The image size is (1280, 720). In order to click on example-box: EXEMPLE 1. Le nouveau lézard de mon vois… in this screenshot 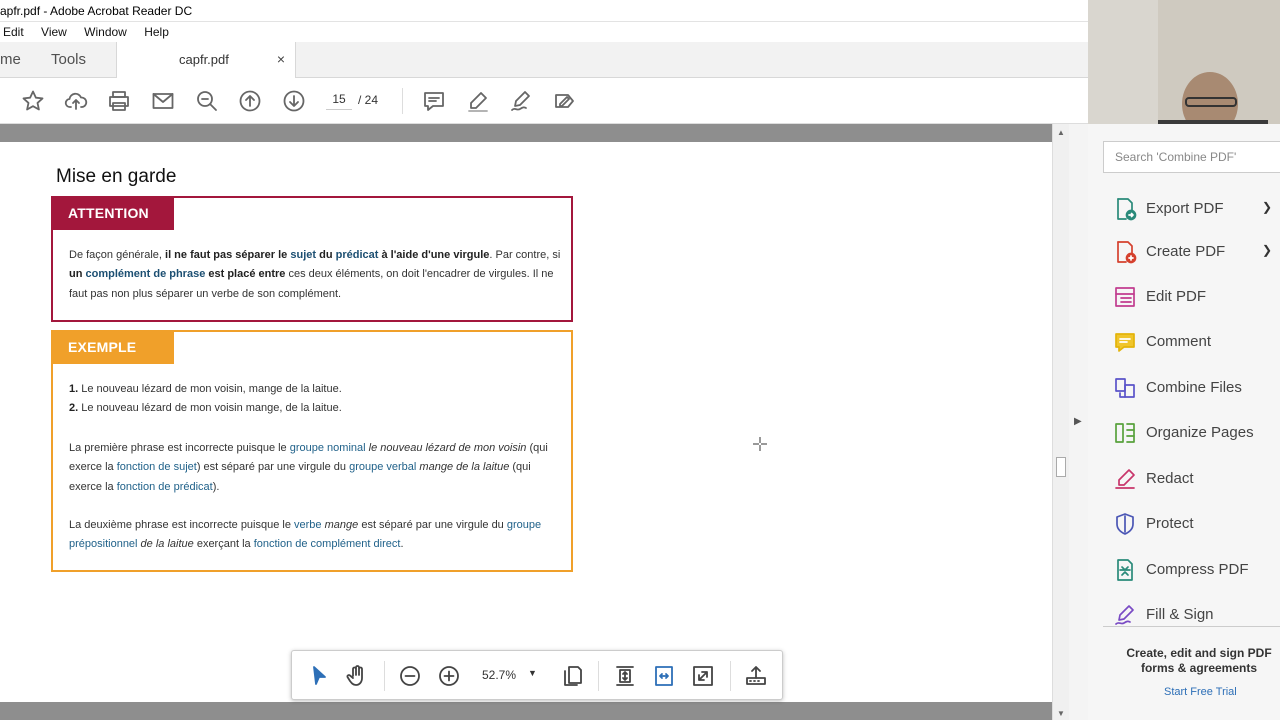, I will do `click(312, 451)`.